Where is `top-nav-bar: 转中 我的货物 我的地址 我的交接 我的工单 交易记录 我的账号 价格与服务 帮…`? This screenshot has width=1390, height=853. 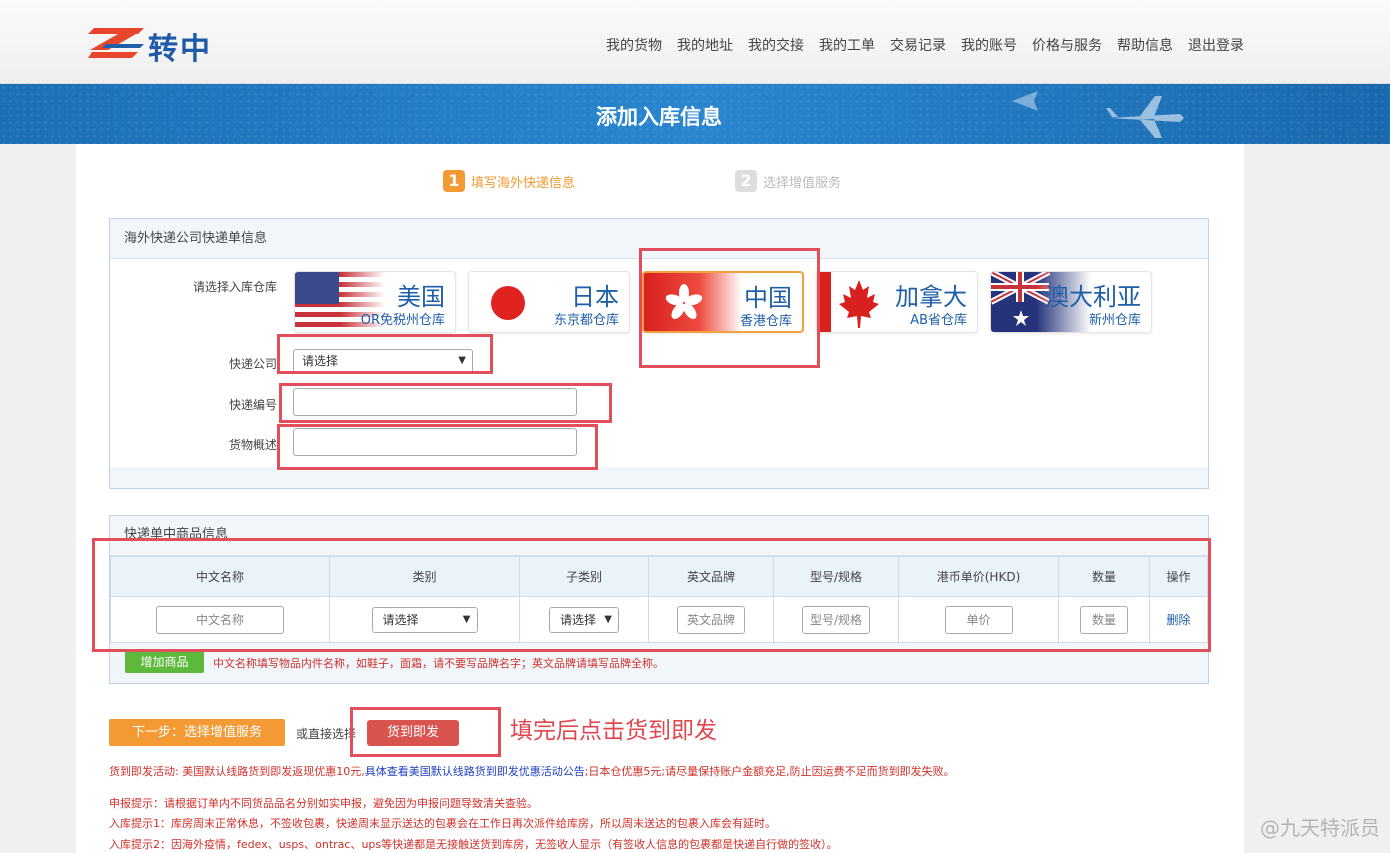 top-nav-bar: 转中 我的货物 我的地址 我的交接 我的工单 交易记录 我的账号 价格与服务 帮… is located at coordinates (695, 42).